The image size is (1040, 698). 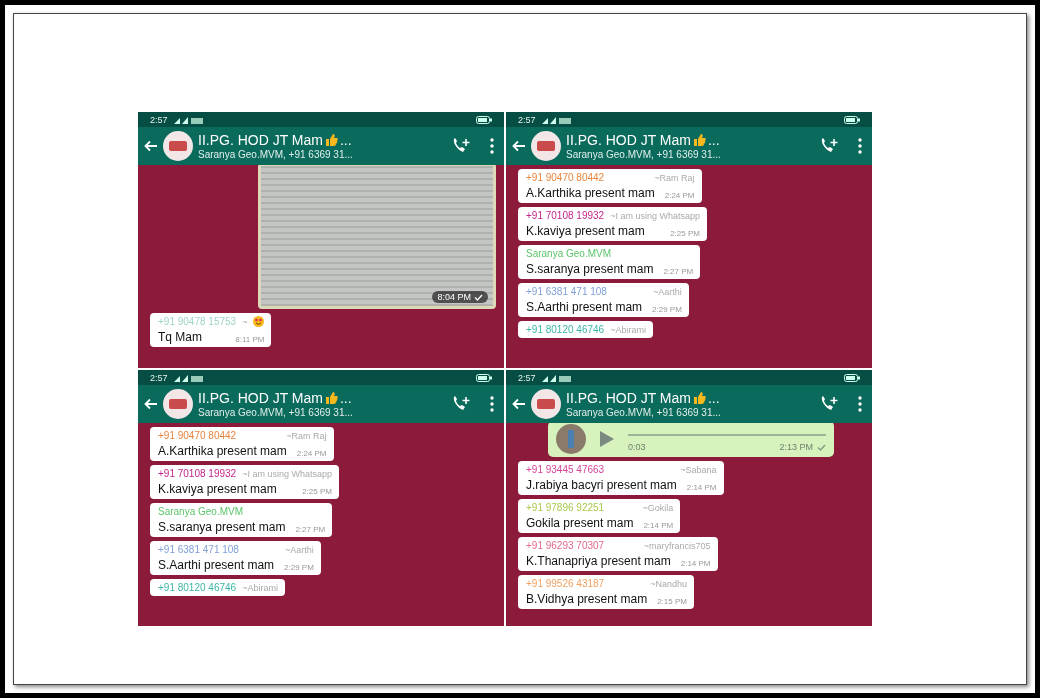 I want to click on sender-name: ~Abirami, so click(x=260, y=587).